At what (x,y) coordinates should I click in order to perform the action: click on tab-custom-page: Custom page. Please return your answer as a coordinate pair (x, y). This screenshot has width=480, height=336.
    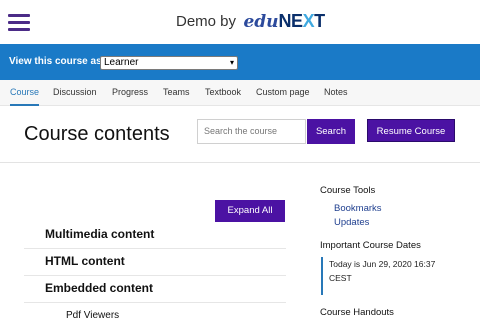
    Looking at the image, I should click on (283, 93).